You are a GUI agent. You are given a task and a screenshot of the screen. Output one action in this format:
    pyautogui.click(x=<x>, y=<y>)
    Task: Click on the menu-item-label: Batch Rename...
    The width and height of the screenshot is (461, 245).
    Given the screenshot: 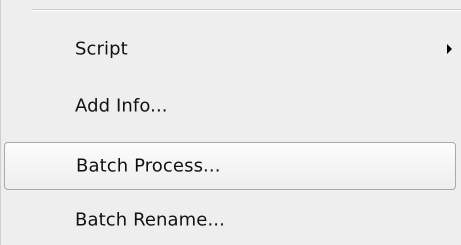 What is the action you would take?
    pyautogui.click(x=150, y=220)
    